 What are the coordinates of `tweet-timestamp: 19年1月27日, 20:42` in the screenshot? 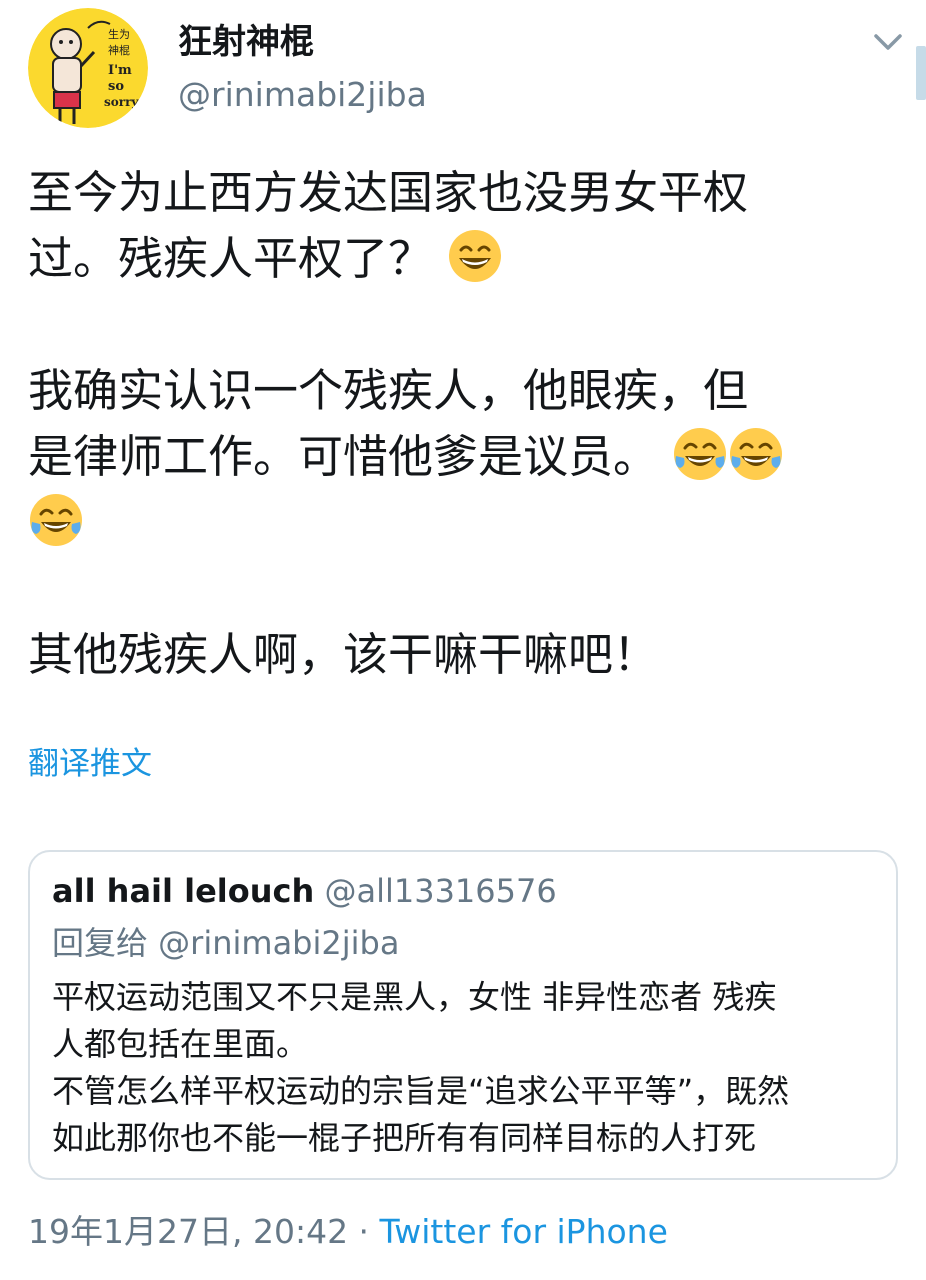 It's located at (188, 1231).